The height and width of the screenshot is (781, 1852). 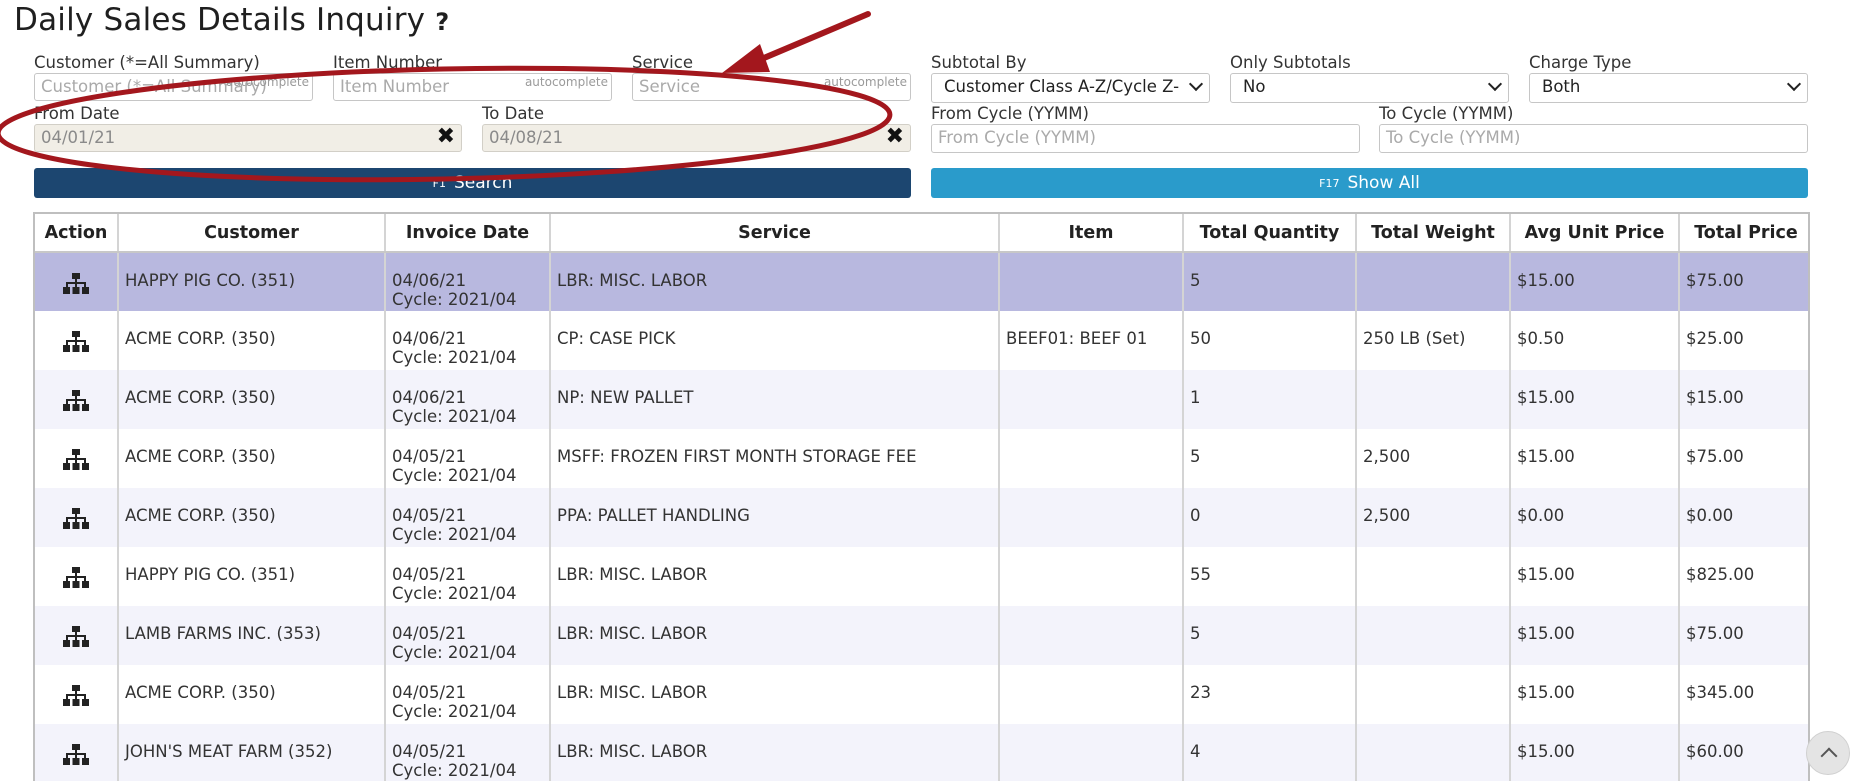 What do you see at coordinates (526, 137) in the screenshot?
I see `to-date-value: 04/08/21` at bounding box center [526, 137].